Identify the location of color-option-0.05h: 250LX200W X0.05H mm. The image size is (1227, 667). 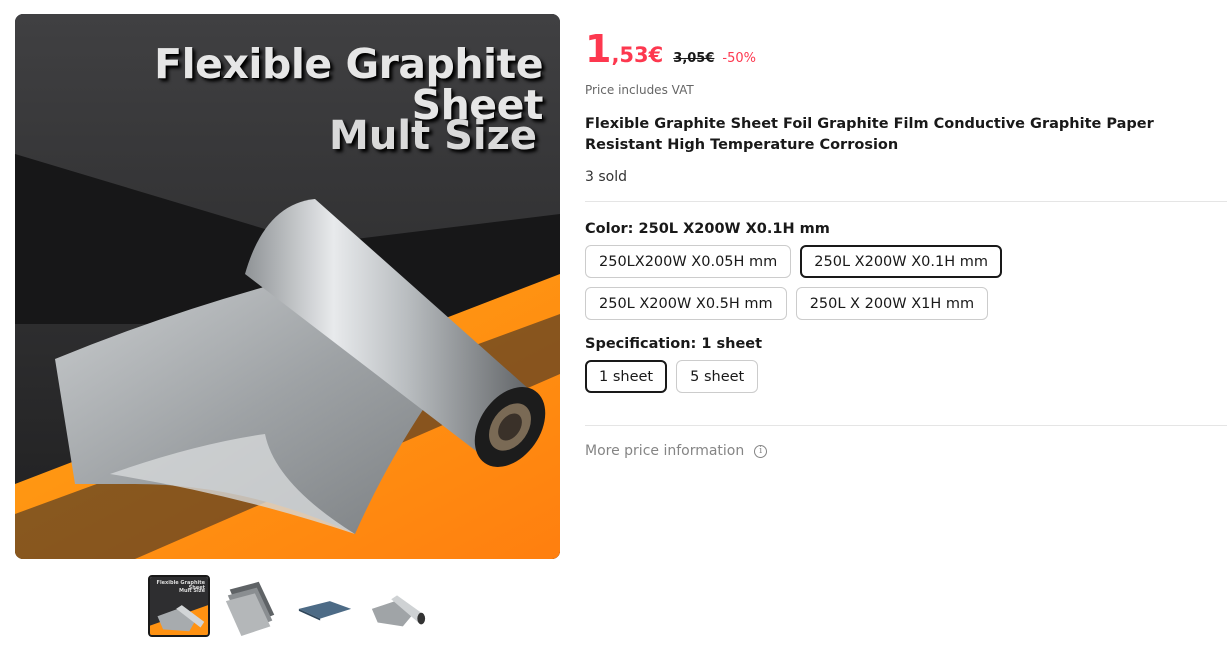
(688, 261).